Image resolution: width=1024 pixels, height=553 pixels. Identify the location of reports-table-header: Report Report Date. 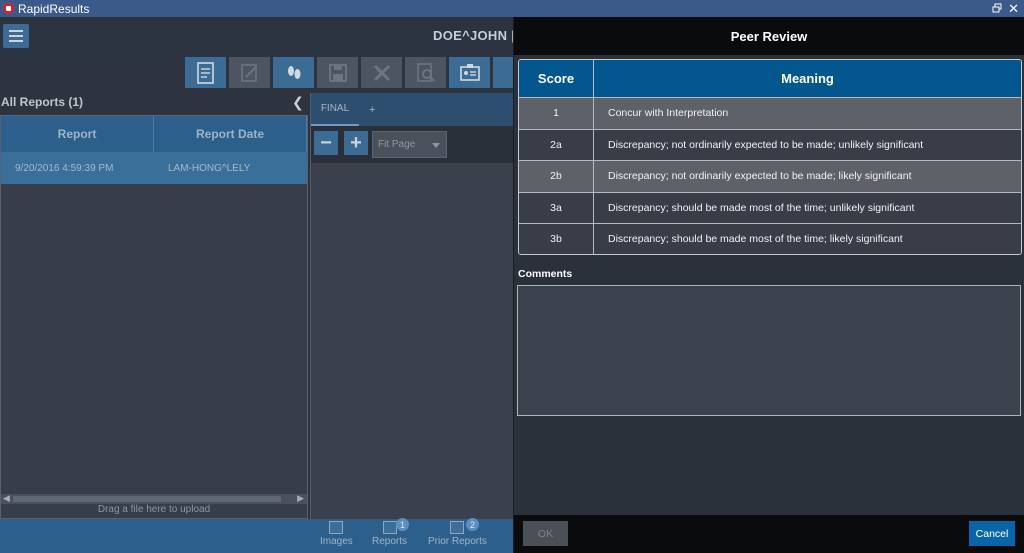
(154, 134).